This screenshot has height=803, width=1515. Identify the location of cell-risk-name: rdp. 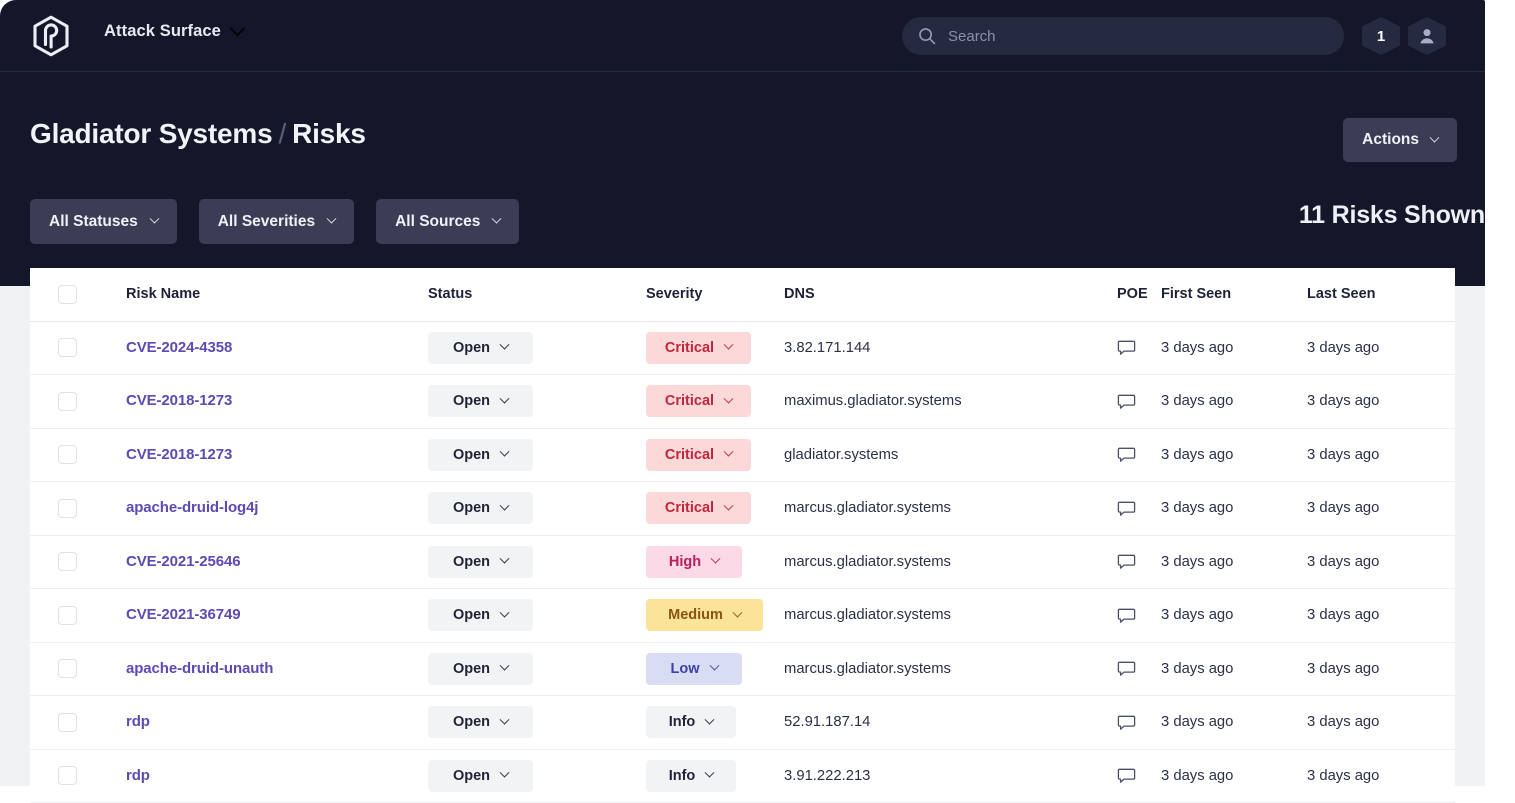
(263, 723).